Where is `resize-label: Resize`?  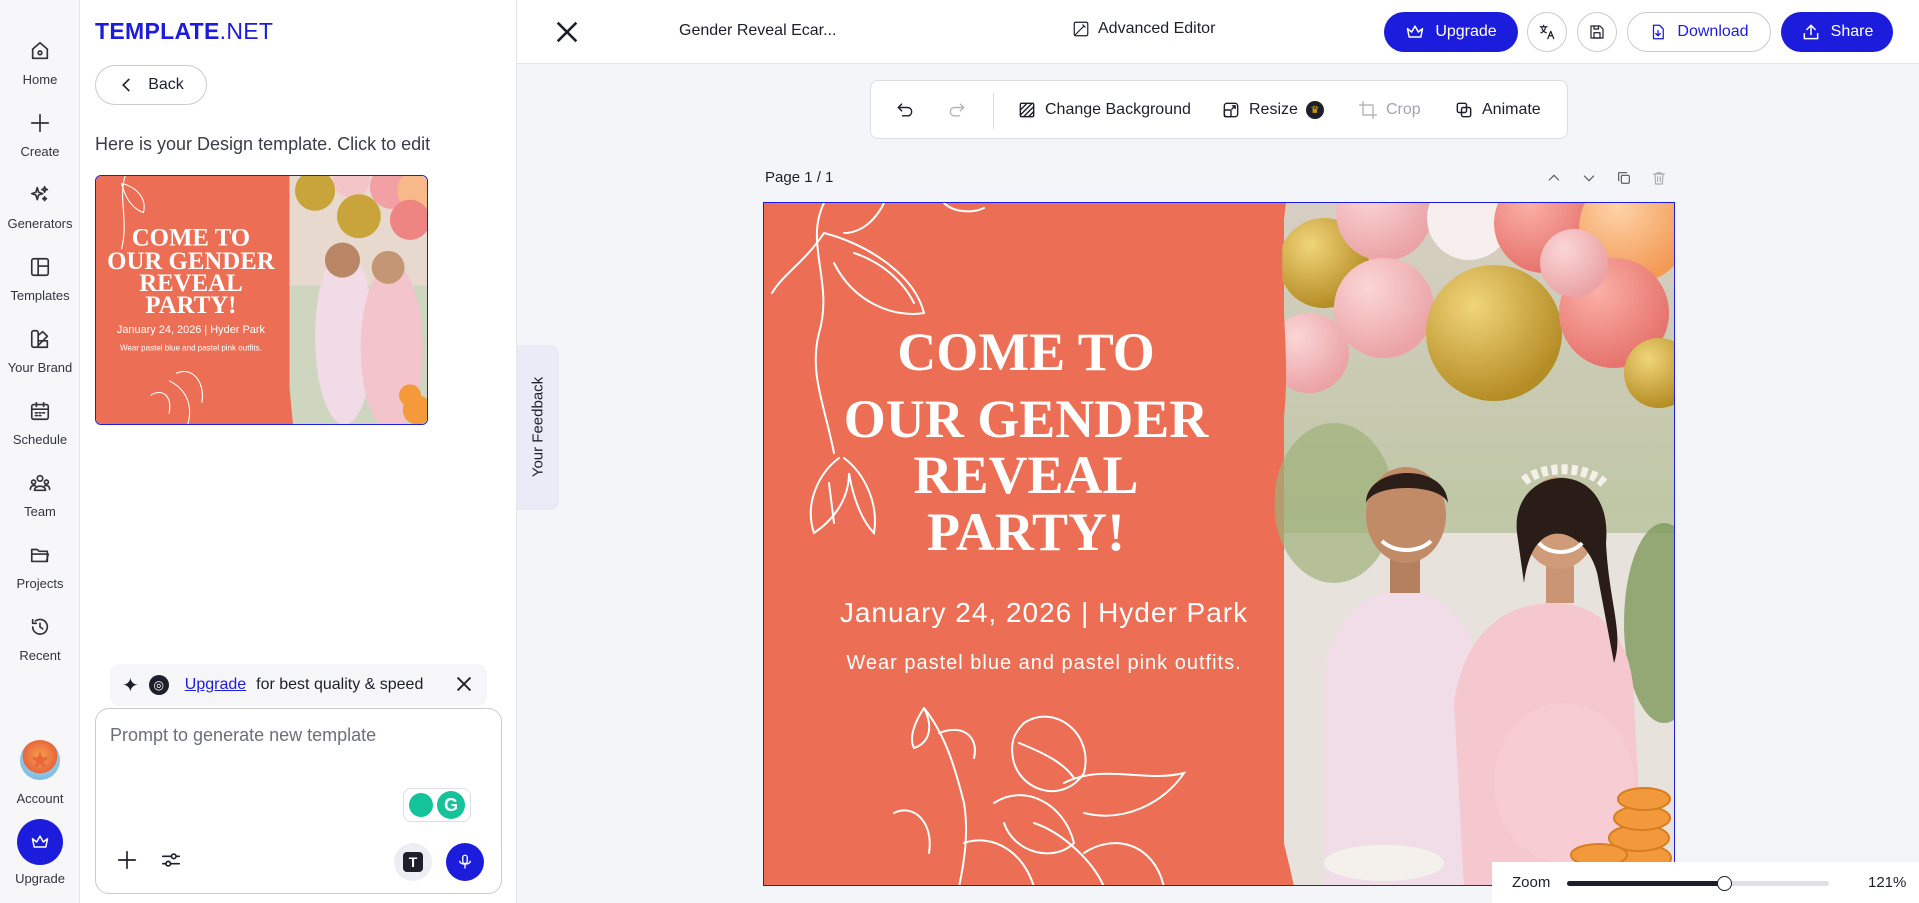
resize-label: Resize is located at coordinates (1273, 109).